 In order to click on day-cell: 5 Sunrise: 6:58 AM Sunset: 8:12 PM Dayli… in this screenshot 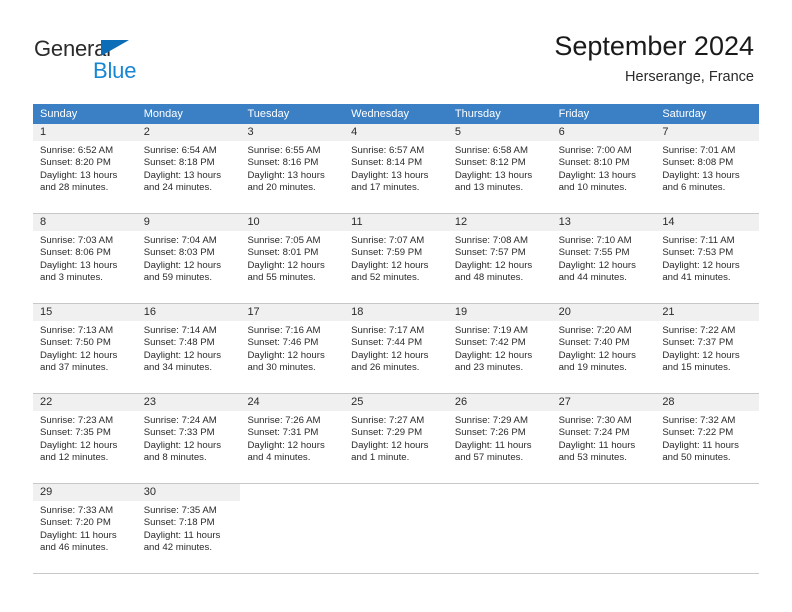, I will do `click(499, 168)`.